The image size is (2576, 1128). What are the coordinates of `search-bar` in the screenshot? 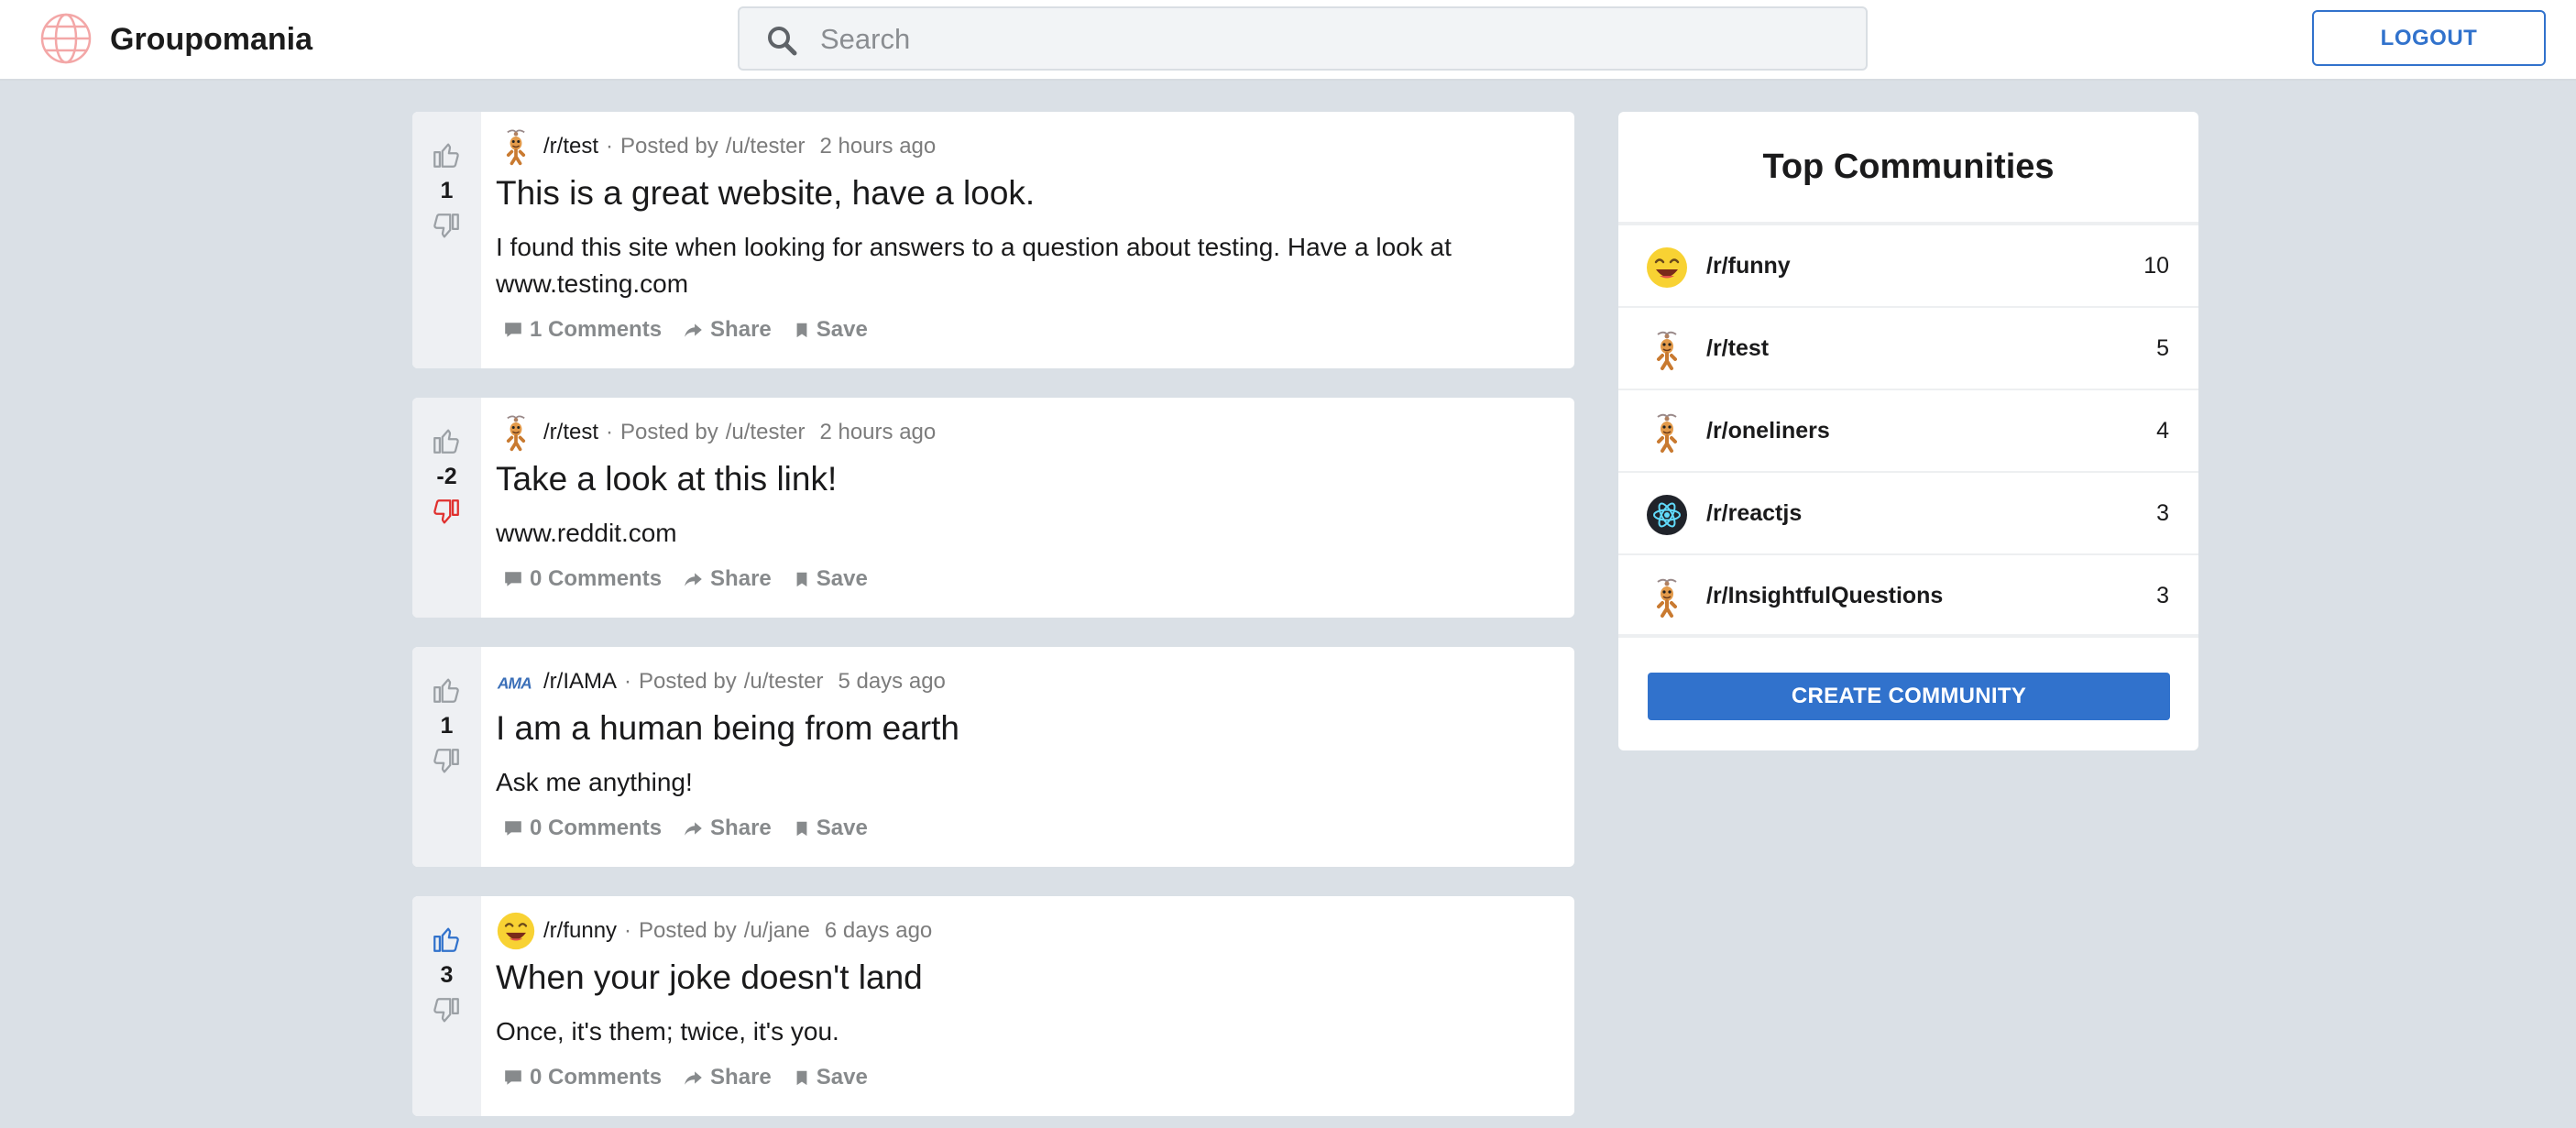 It's located at (1303, 38).